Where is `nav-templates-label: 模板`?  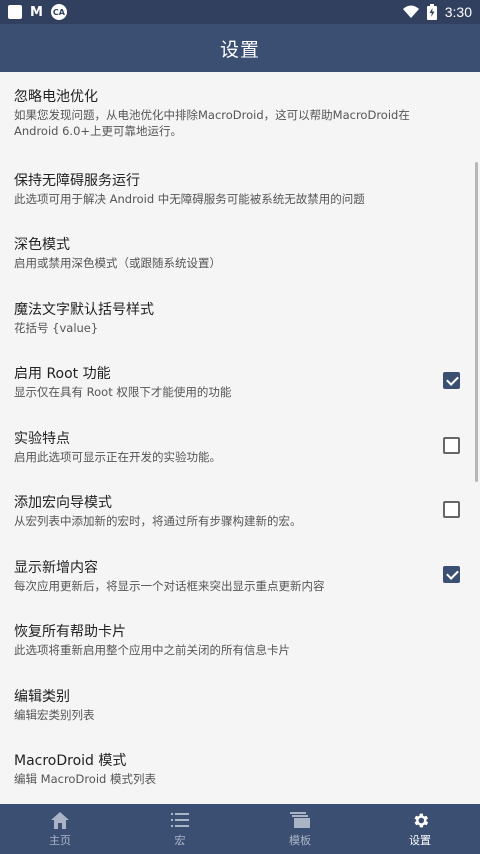 nav-templates-label: 模板 is located at coordinates (300, 840).